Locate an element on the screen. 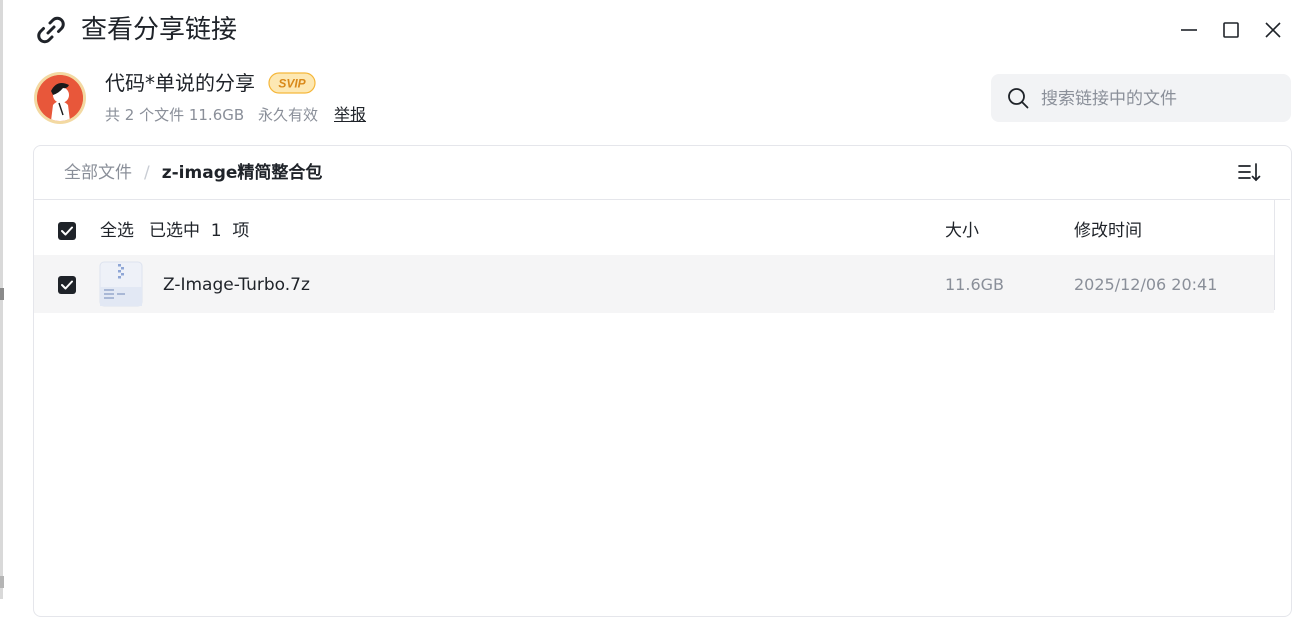 The image size is (1302, 617). window-title: 查看分享链接 is located at coordinates (159, 30).